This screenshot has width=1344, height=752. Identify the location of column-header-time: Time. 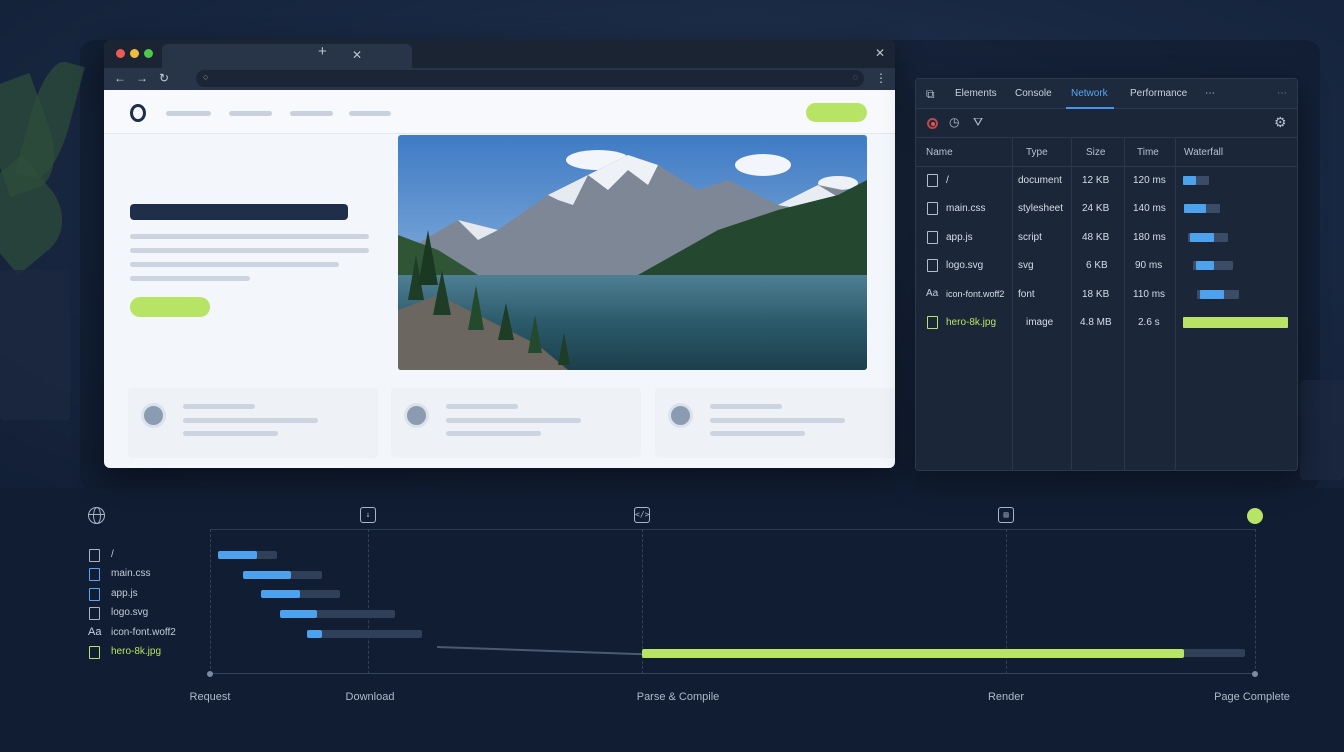
(1148, 152).